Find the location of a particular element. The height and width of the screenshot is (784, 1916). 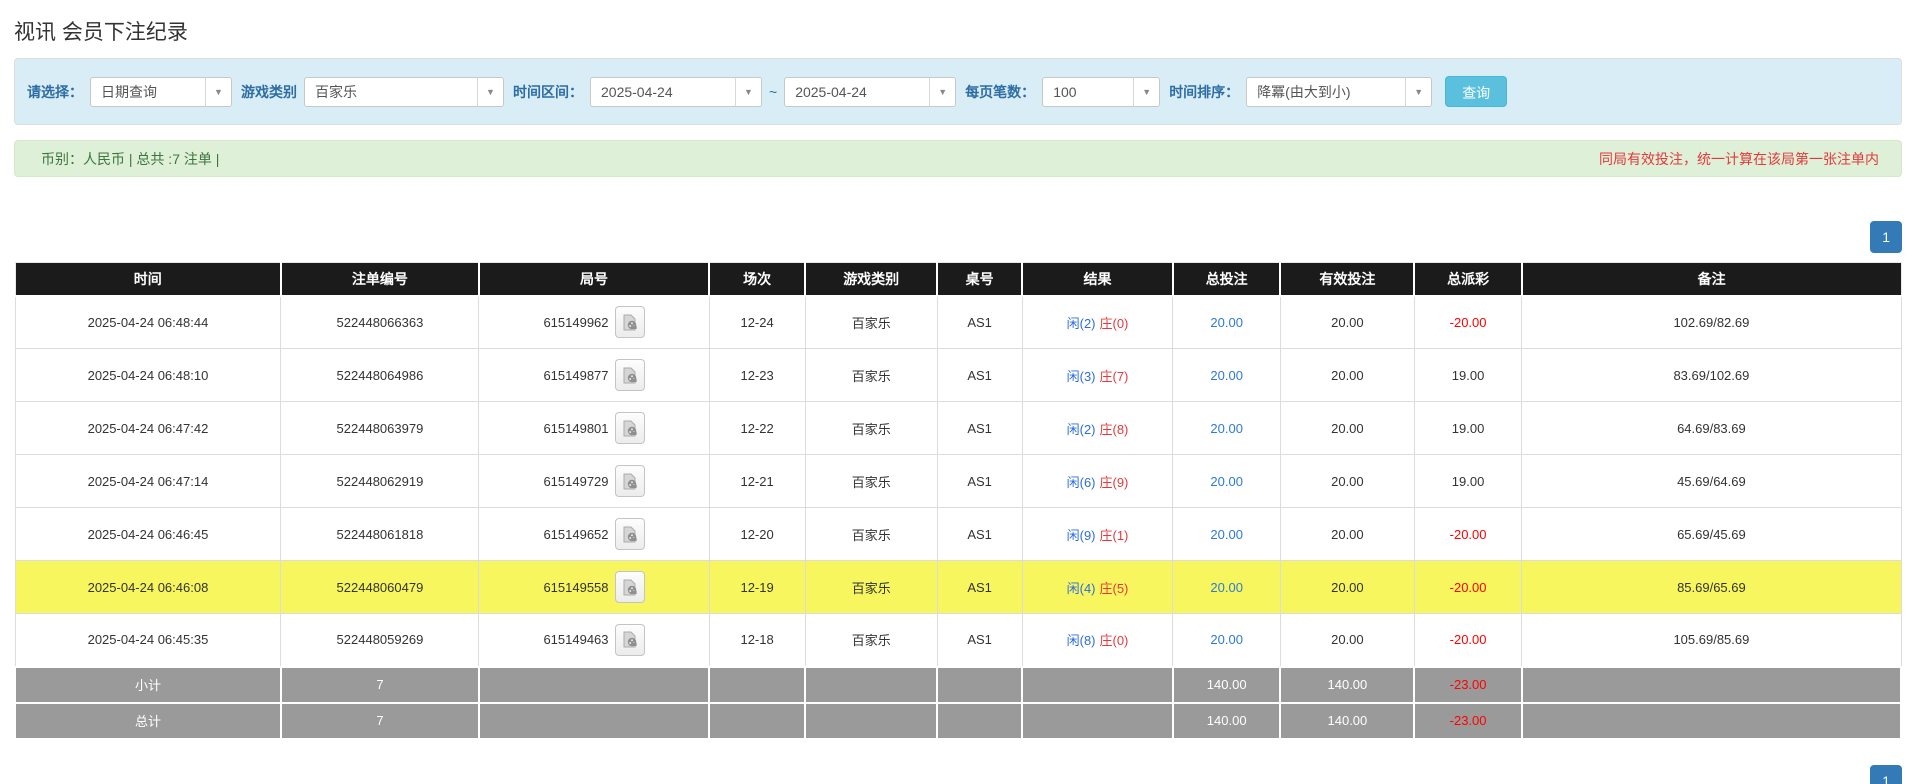

date-from-input: 2025-04-24 ▼ is located at coordinates (676, 91).